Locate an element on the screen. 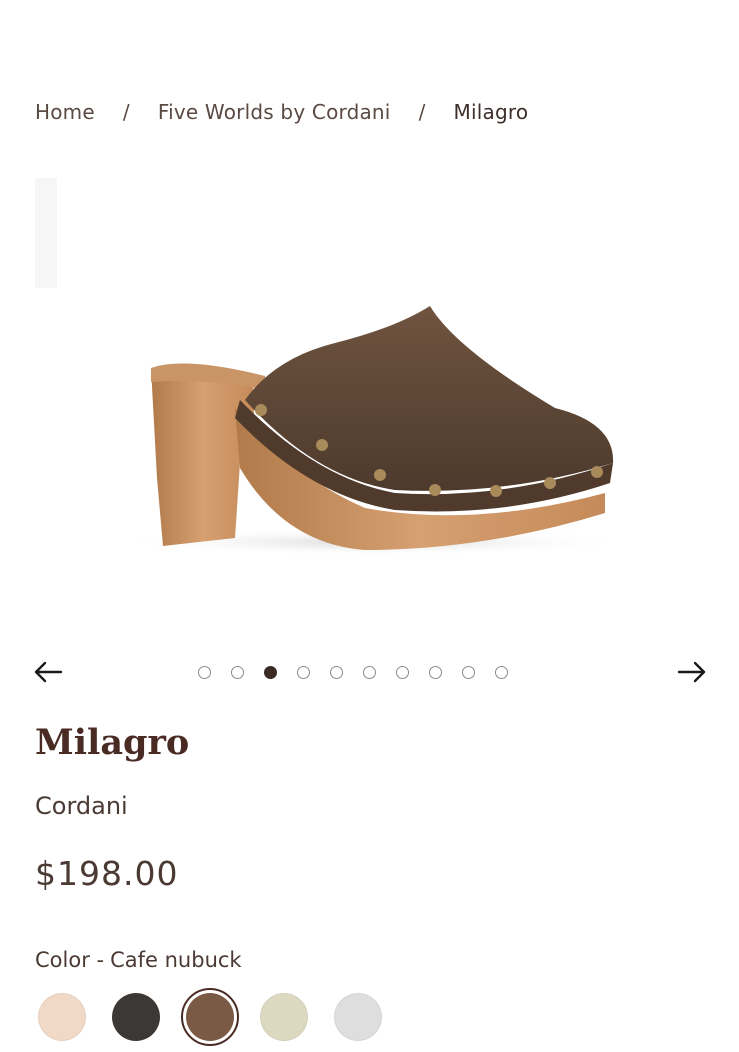 The height and width of the screenshot is (1052, 739). product-title: Milagro is located at coordinates (112, 742).